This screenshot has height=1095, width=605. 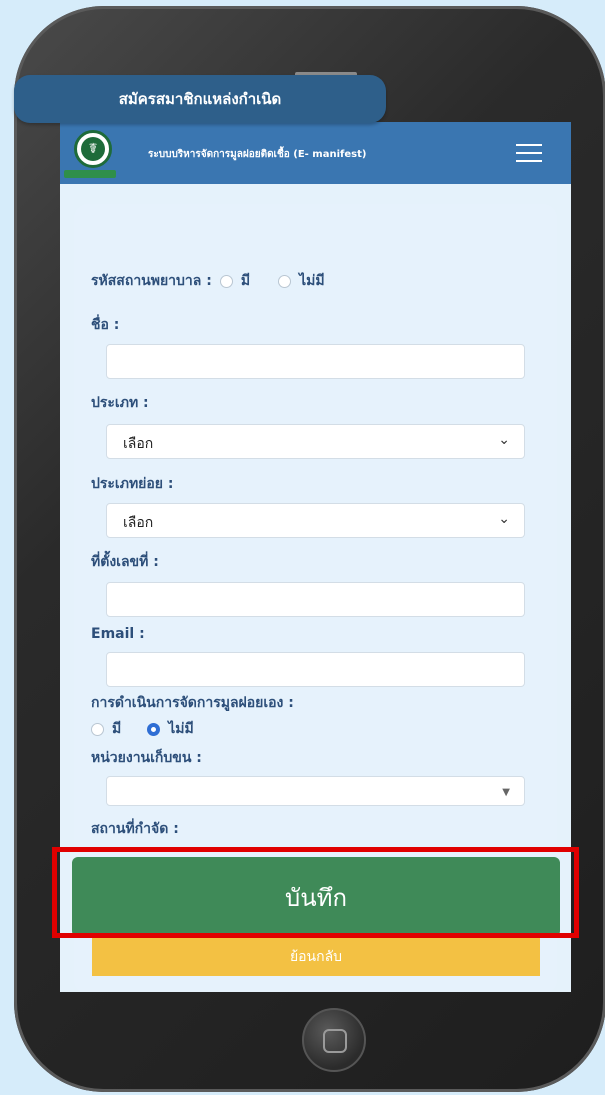 What do you see at coordinates (138, 523) in the screenshot?
I see `subtype-select-value: เลือก` at bounding box center [138, 523].